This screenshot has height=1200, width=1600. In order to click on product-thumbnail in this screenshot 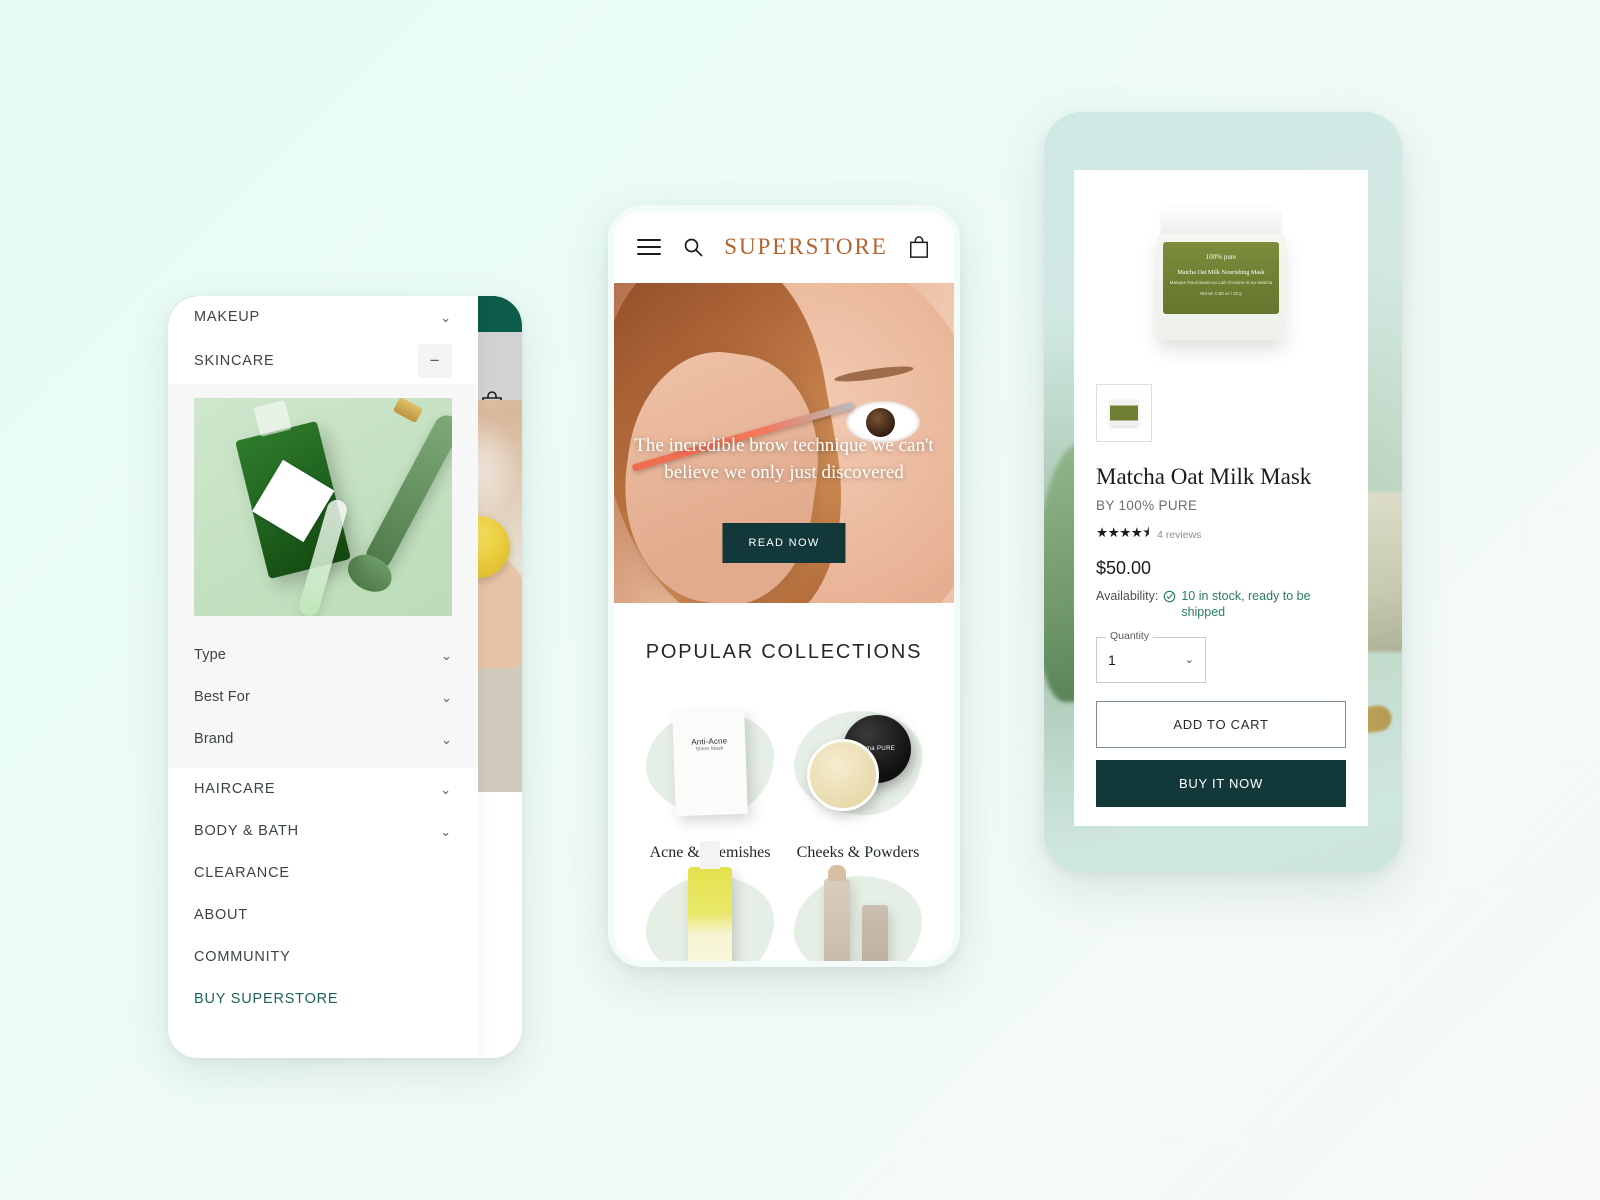, I will do `click(1124, 413)`.